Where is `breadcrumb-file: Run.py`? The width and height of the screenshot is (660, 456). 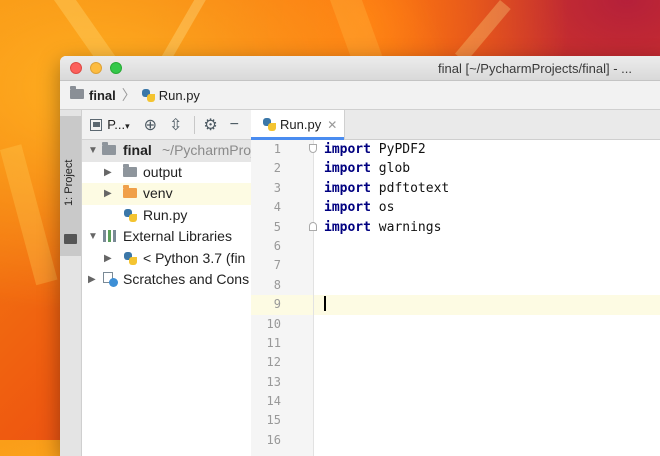 breadcrumb-file: Run.py is located at coordinates (179, 95).